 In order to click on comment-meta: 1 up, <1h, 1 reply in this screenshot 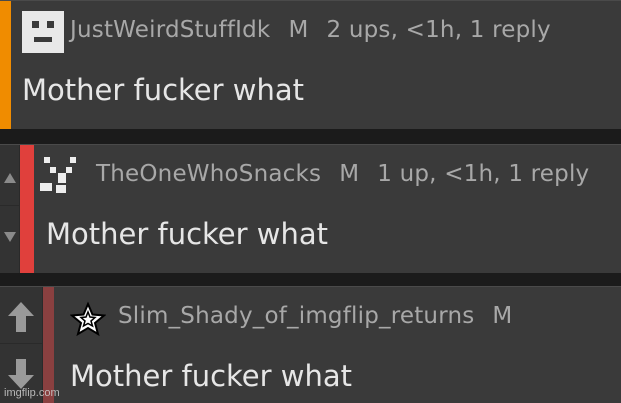, I will do `click(483, 174)`.